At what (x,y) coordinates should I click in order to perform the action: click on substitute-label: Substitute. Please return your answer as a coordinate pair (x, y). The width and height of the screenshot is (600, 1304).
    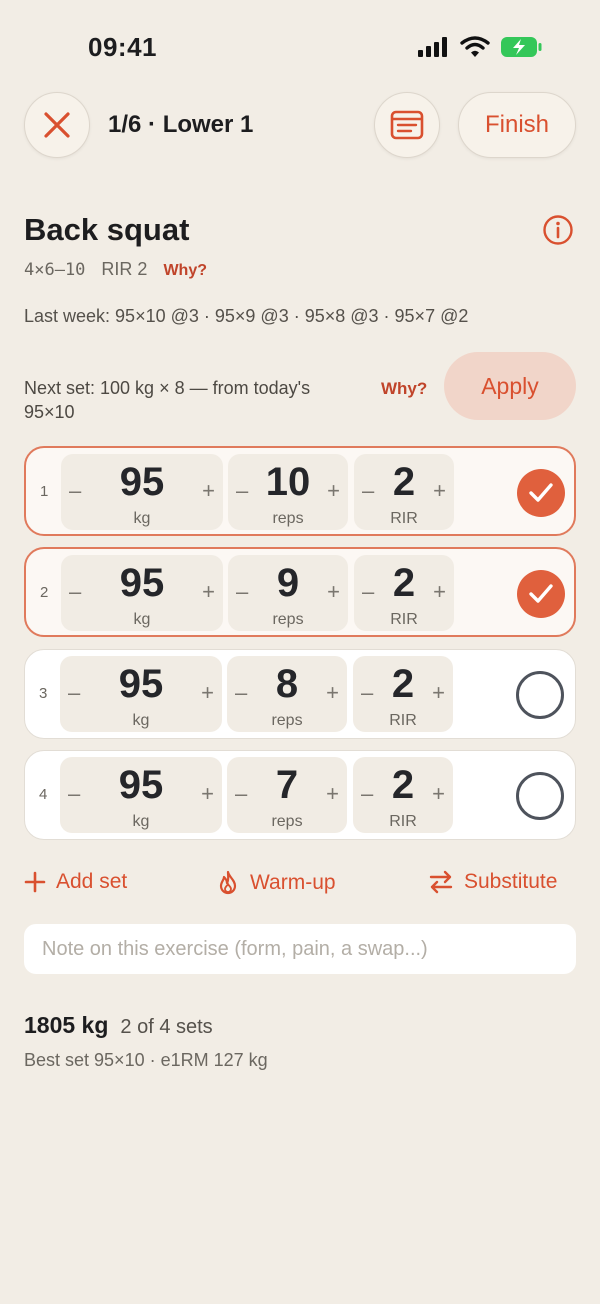
    Looking at the image, I should click on (511, 881).